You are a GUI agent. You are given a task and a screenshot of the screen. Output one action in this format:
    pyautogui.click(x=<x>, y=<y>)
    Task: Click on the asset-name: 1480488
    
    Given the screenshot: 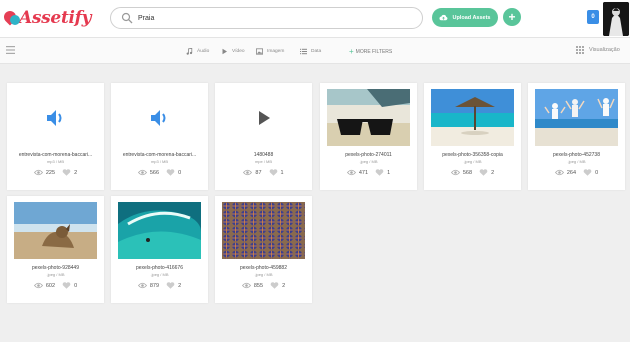 What is the action you would take?
    pyautogui.click(x=263, y=155)
    